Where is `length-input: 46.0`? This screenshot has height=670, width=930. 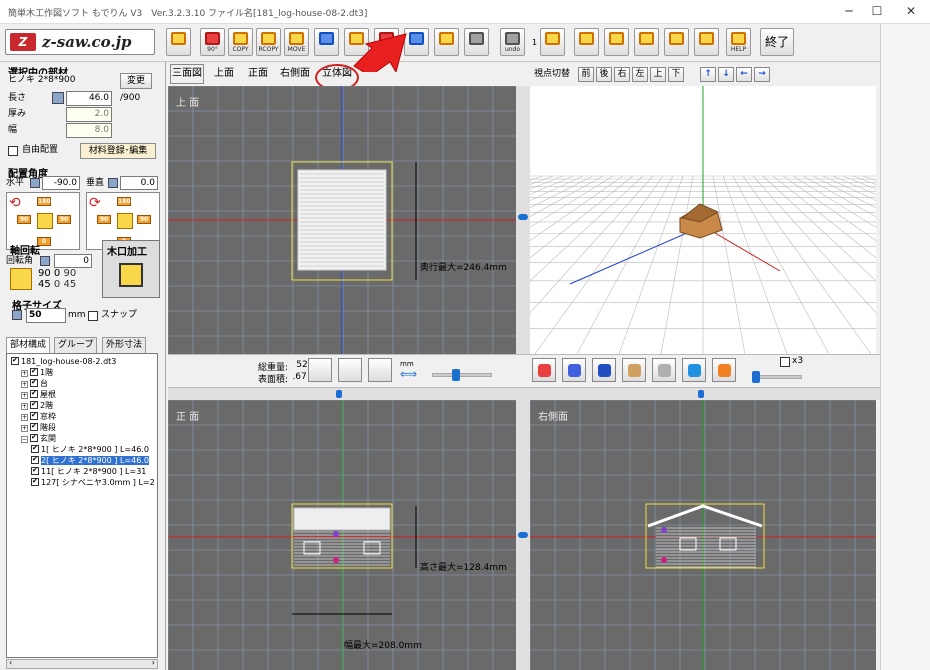 length-input: 46.0 is located at coordinates (89, 98).